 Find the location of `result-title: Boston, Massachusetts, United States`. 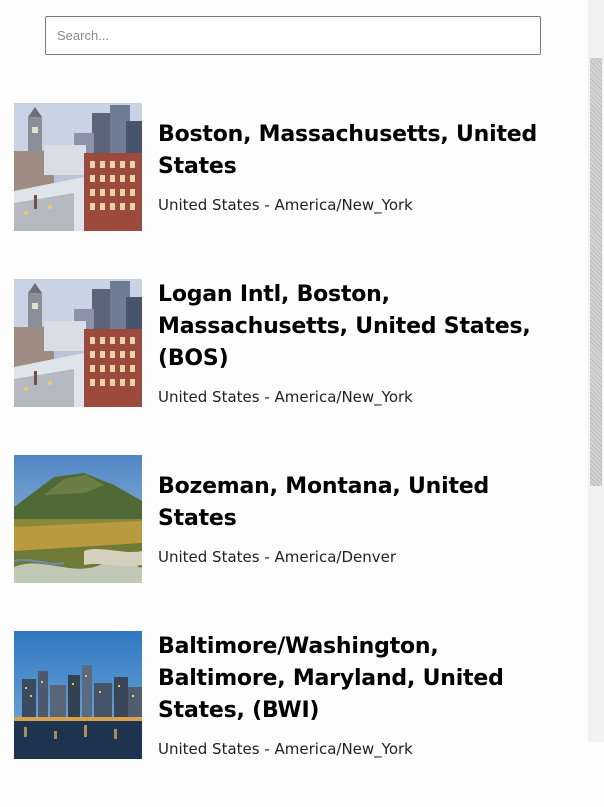

result-title: Boston, Massachusetts, United States is located at coordinates (365, 151).